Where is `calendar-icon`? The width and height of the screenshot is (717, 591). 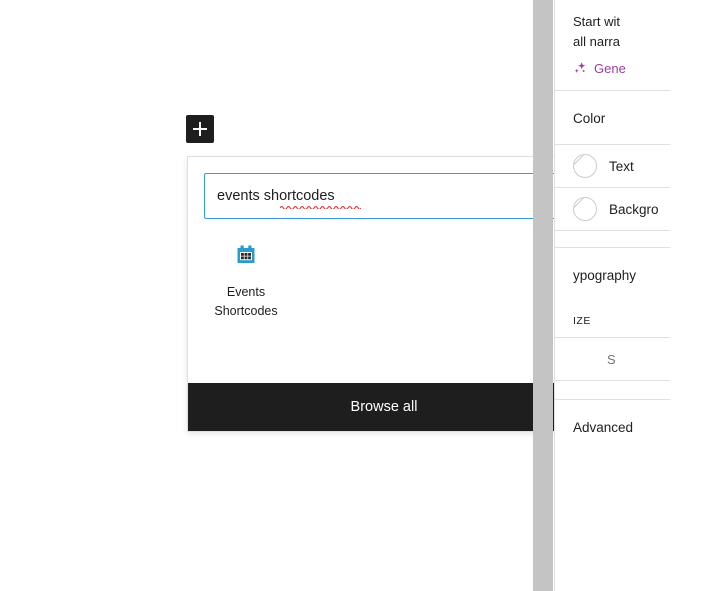 calendar-icon is located at coordinates (246, 254).